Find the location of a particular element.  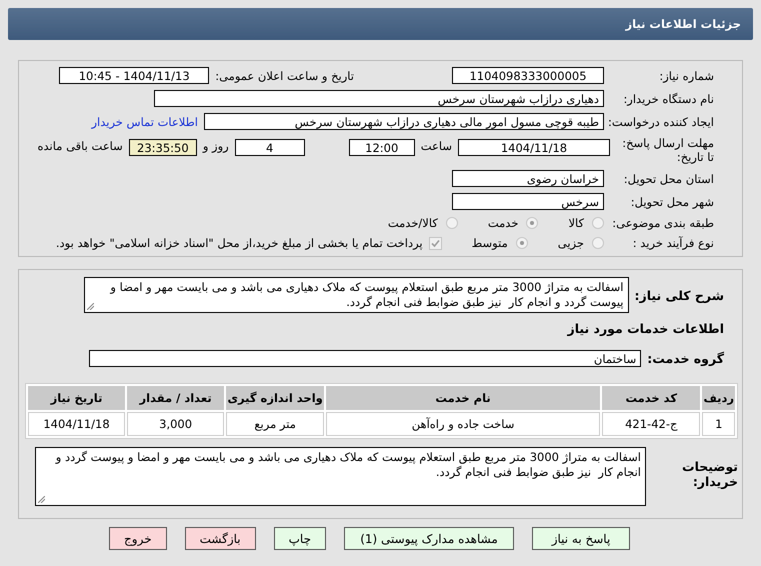

field-label: نام دستگاه خریدار: is located at coordinates (668, 99).